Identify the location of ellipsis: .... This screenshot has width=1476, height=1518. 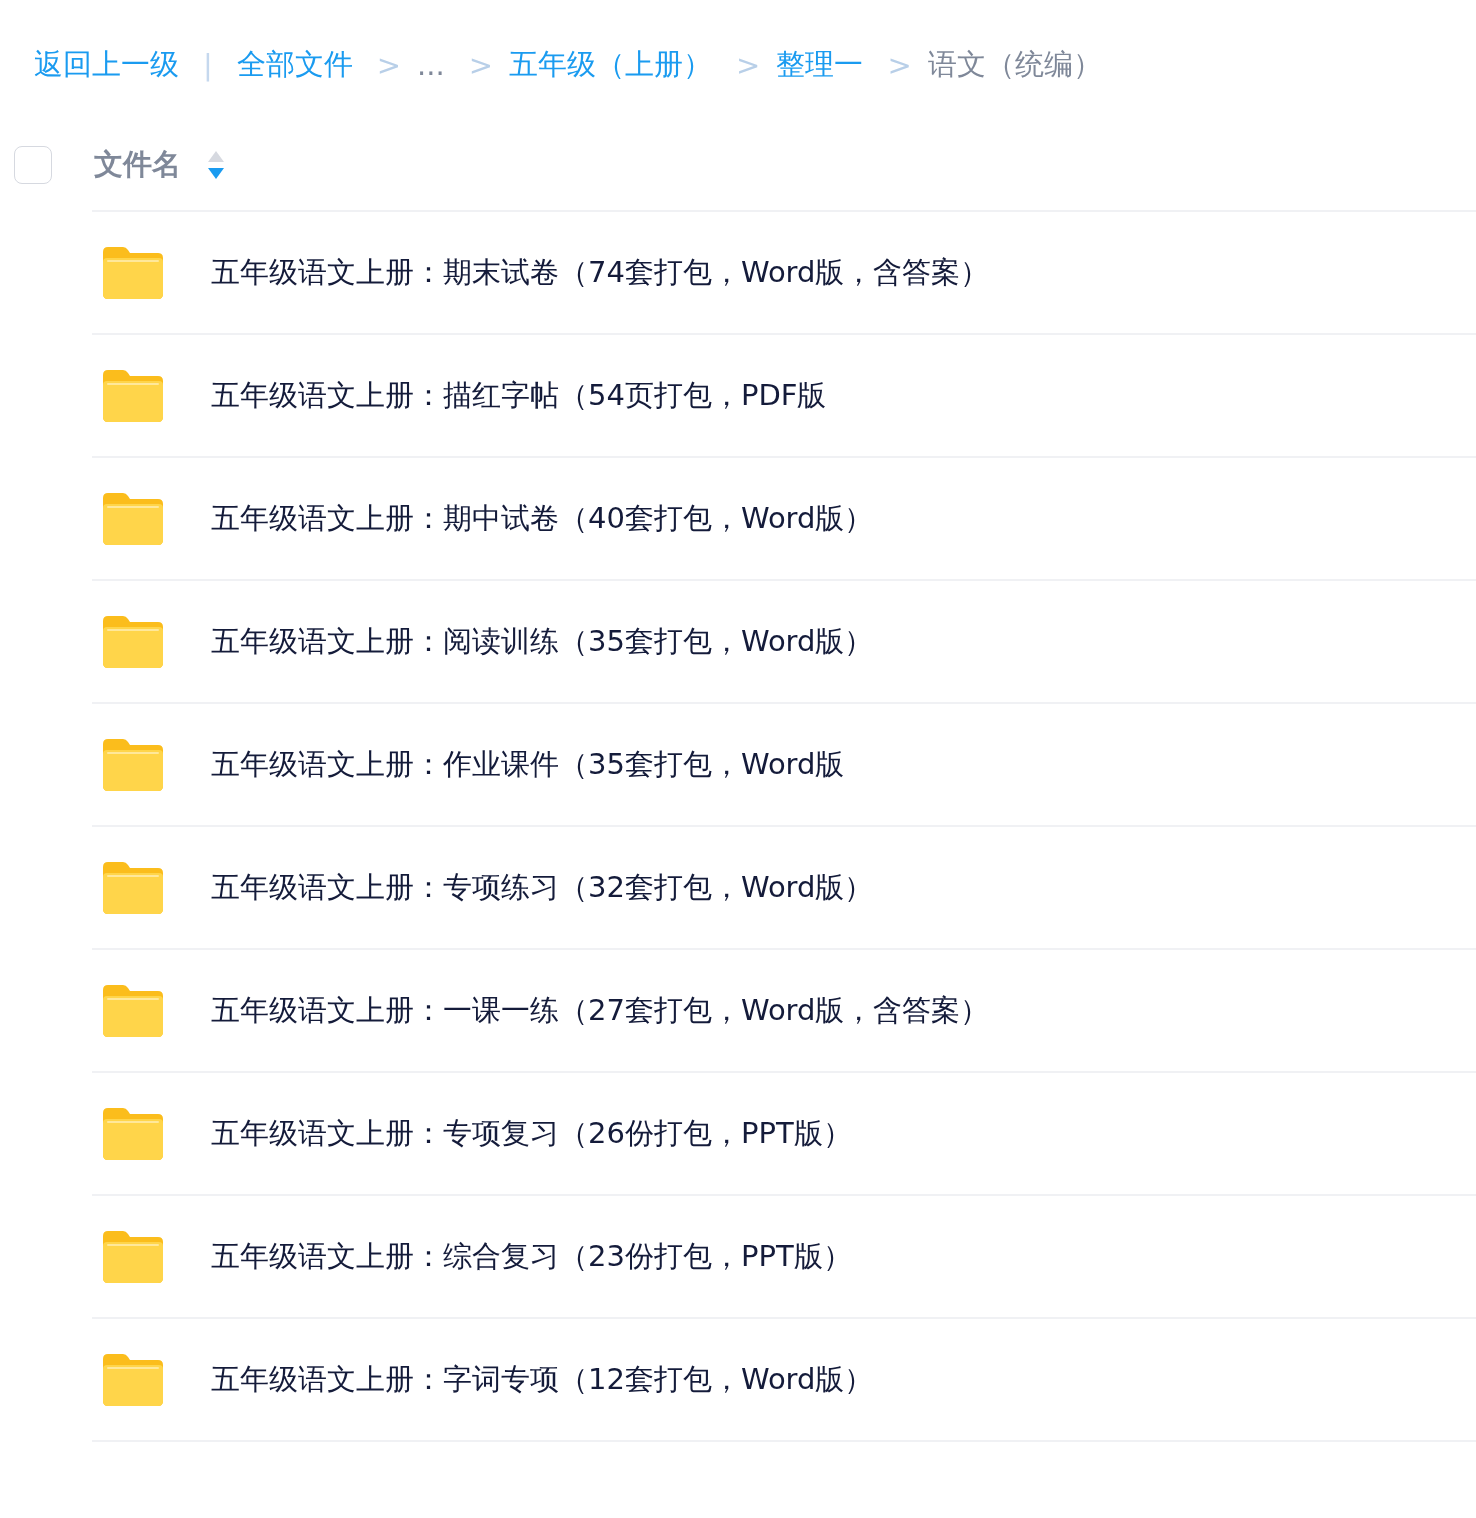
(431, 65).